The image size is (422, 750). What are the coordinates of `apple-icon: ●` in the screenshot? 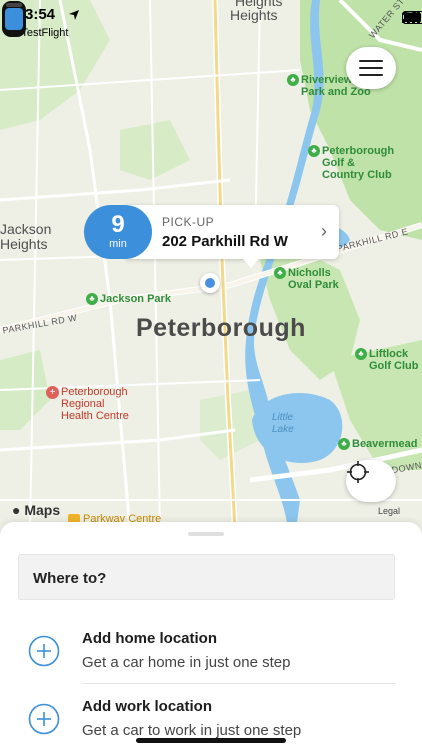 It's located at (16, 510).